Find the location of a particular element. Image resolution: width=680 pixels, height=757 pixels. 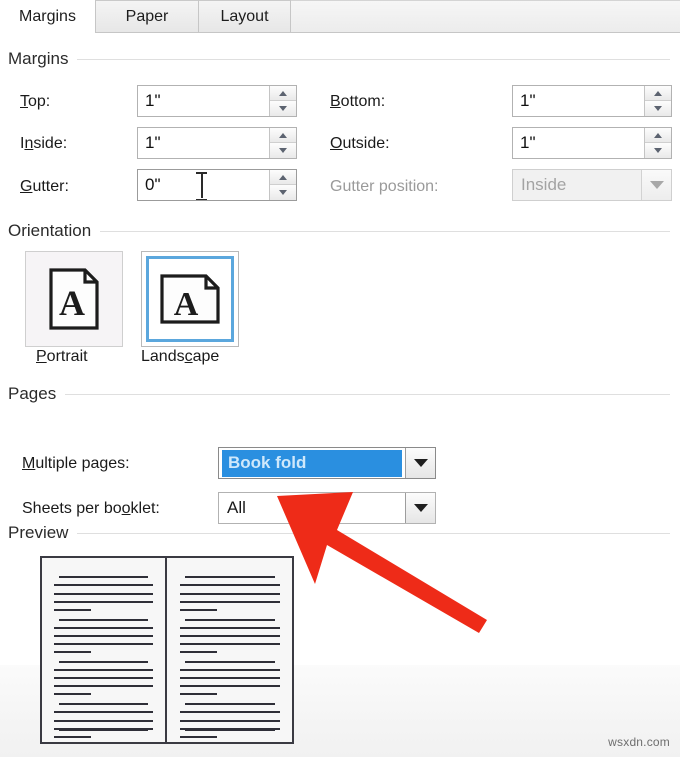

group-rule-orientation is located at coordinates (385, 231).